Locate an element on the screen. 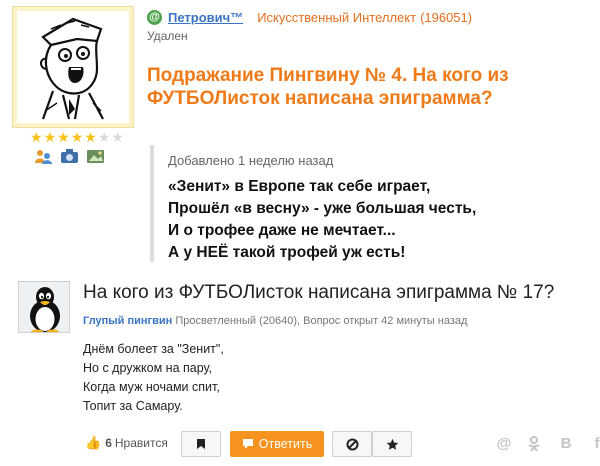 This screenshot has width=600, height=466. block-icon is located at coordinates (352, 444).